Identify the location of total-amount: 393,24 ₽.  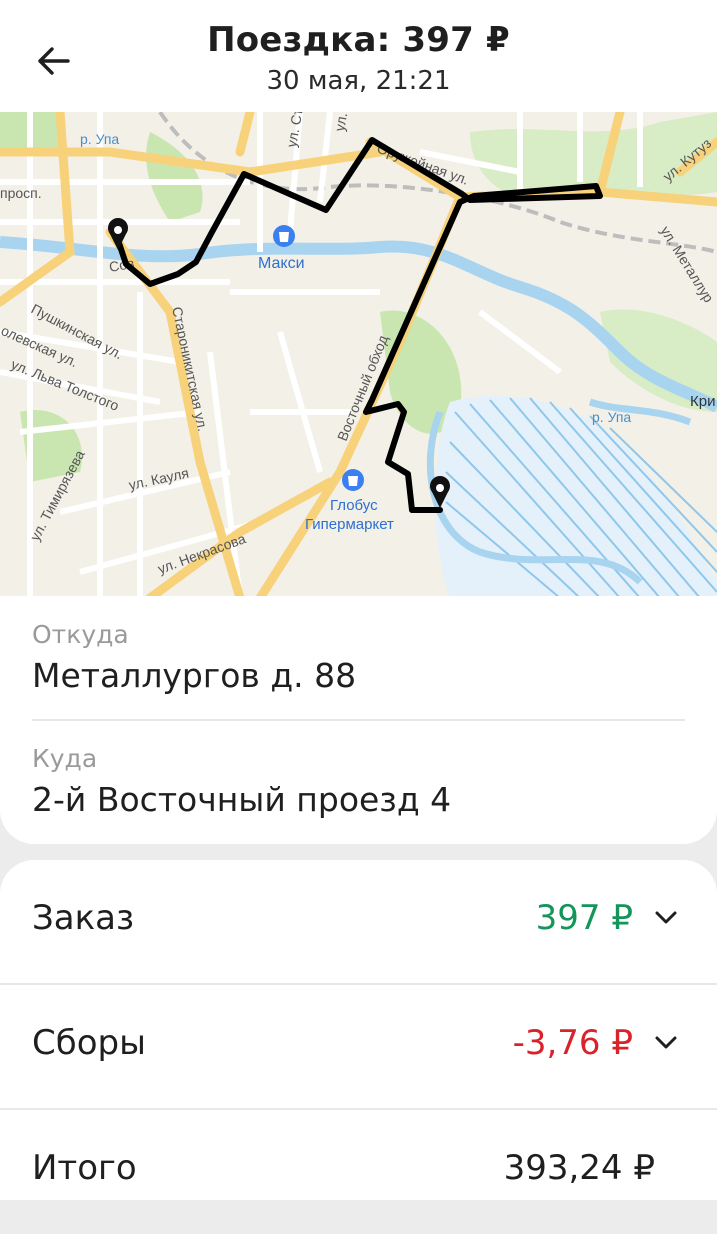
(579, 1168).